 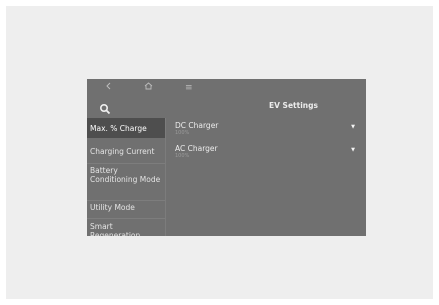 I want to click on dc-charger-label: DC Charger, so click(x=197, y=125).